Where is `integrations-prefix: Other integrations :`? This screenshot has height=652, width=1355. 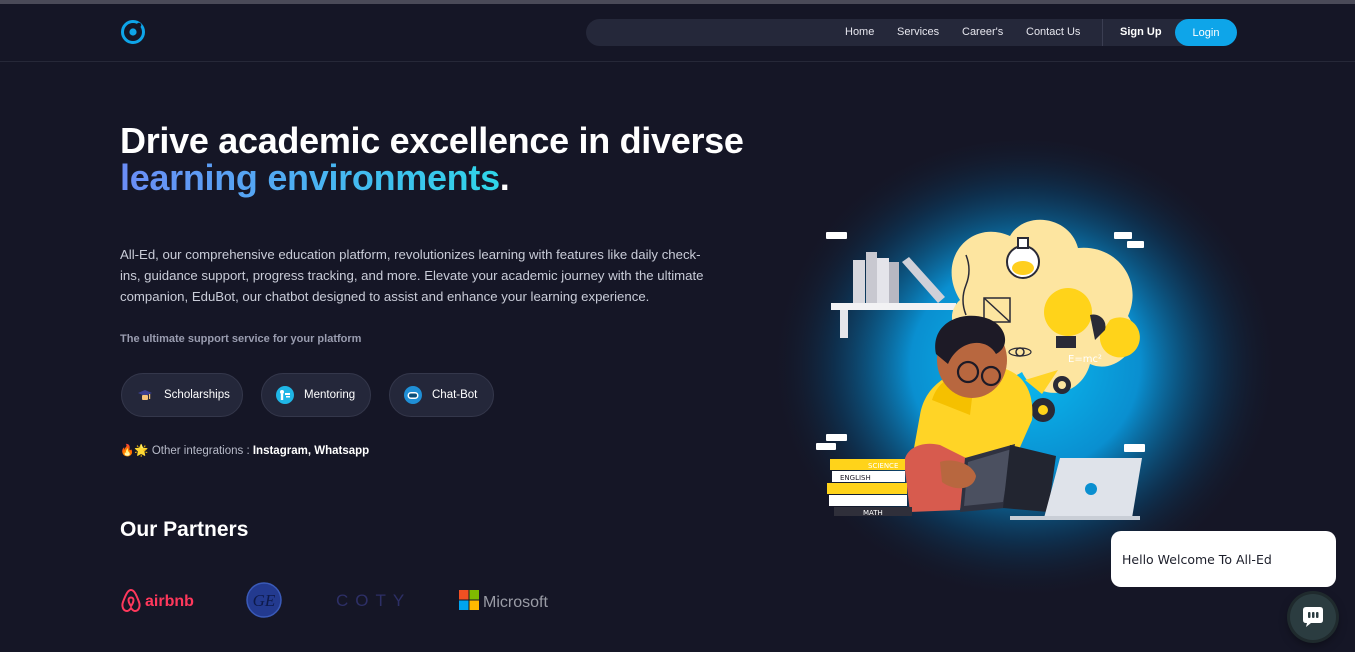
integrations-prefix: Other integrations : is located at coordinates (200, 451).